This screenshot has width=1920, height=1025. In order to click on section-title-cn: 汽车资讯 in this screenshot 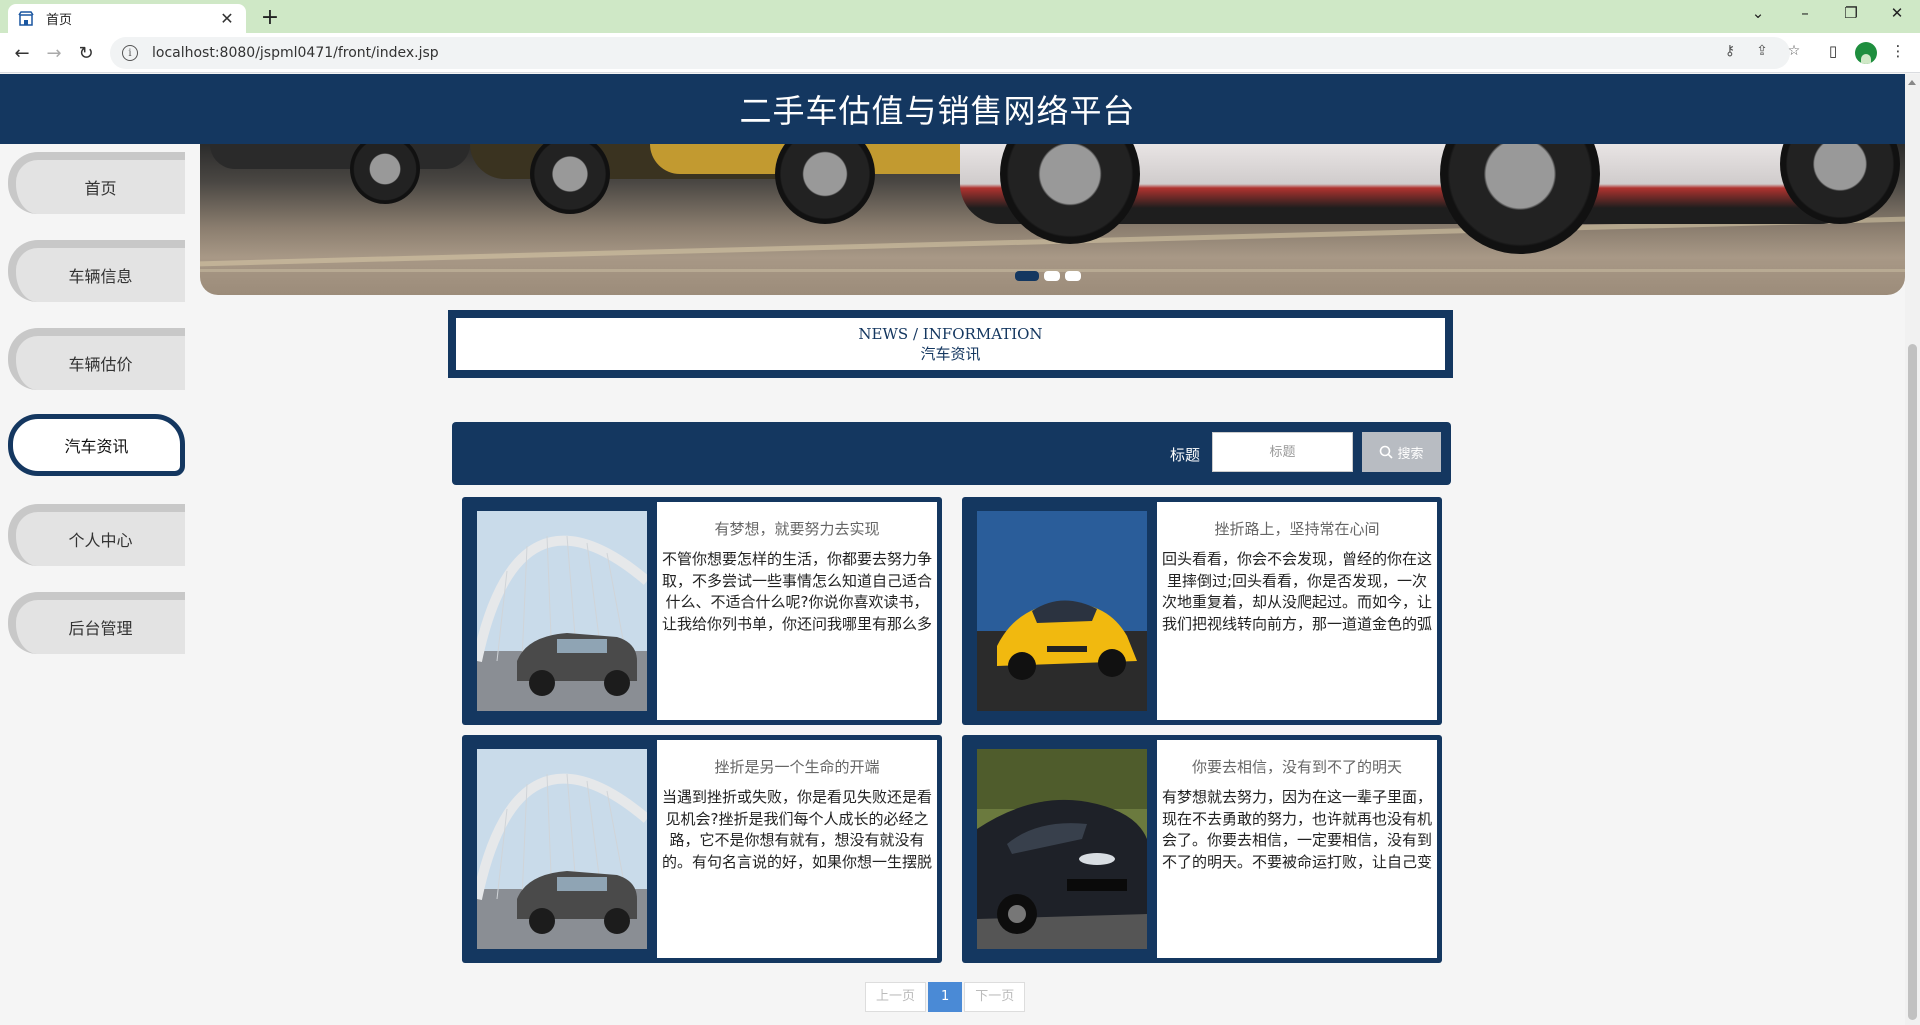, I will do `click(950, 353)`.